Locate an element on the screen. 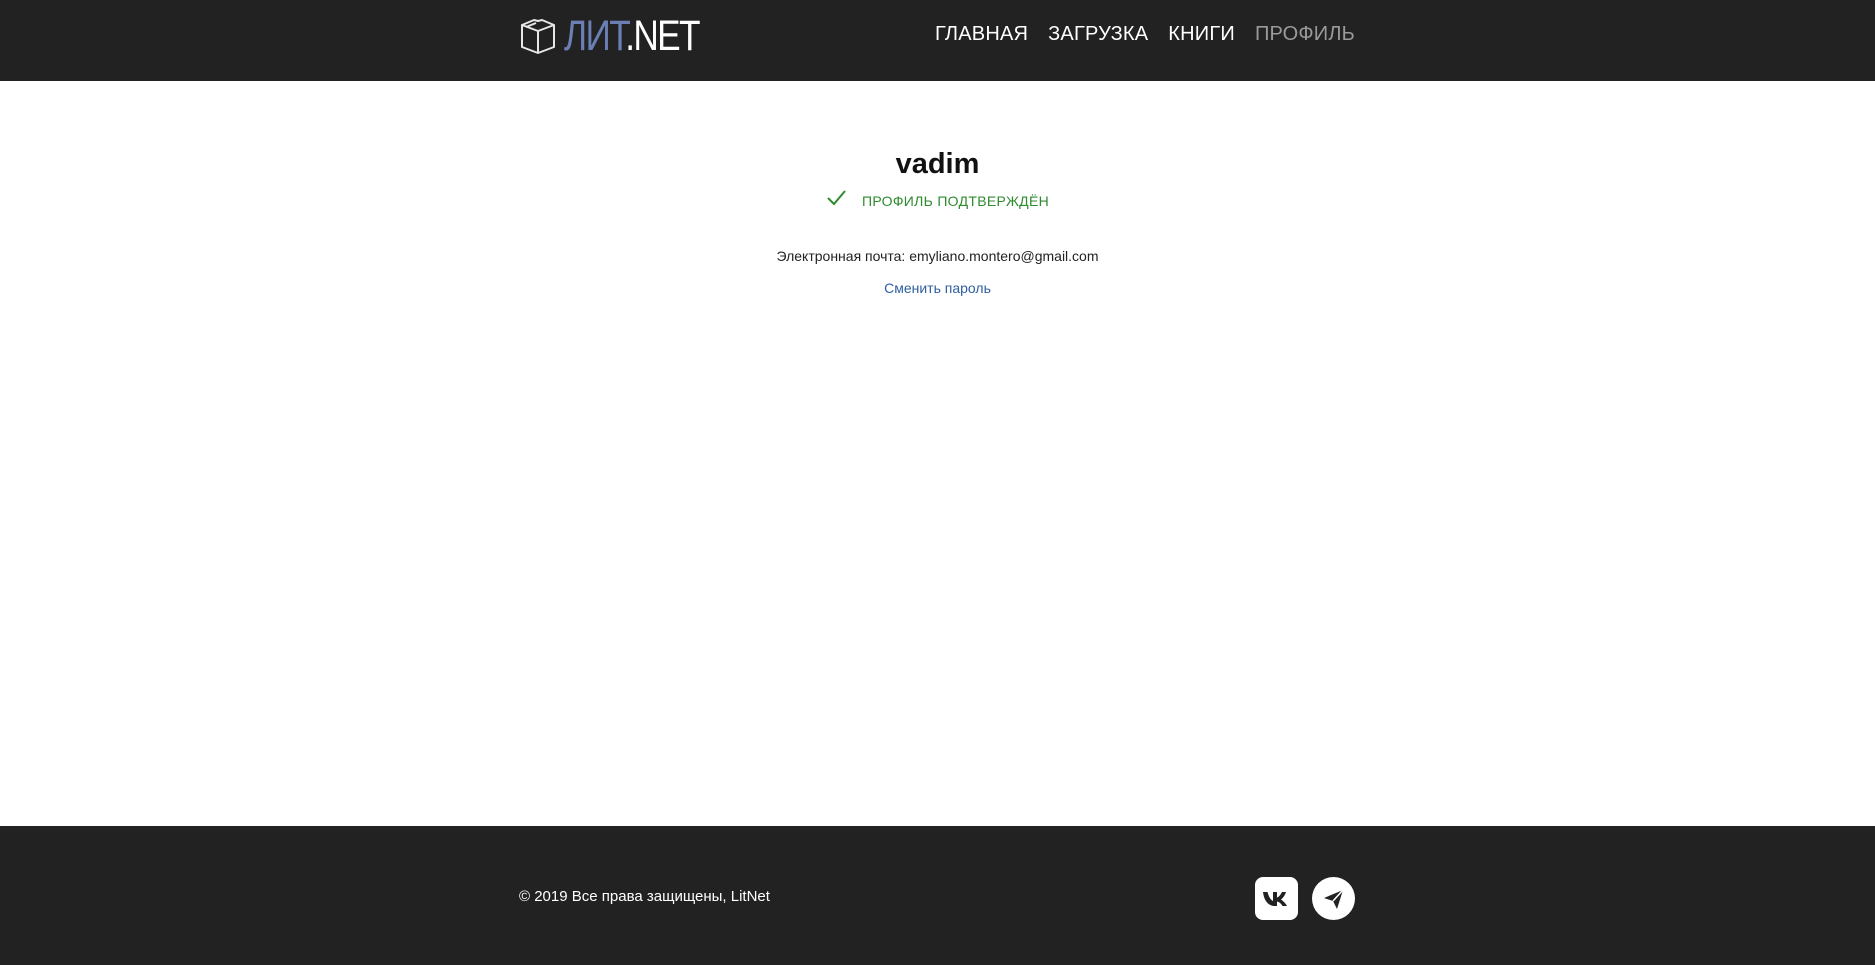 This screenshot has height=965, width=1875. site-footer: © 2019 Все права защищены, LitNet is located at coordinates (937, 895).